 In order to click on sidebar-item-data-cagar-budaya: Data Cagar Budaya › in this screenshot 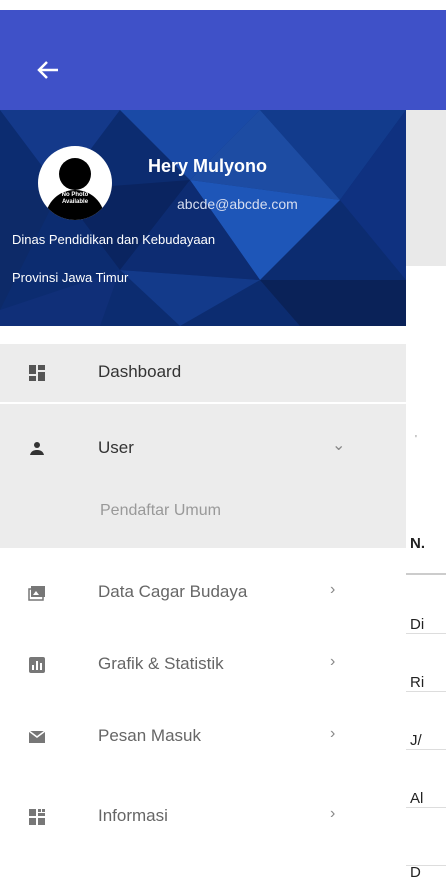, I will do `click(203, 593)`.